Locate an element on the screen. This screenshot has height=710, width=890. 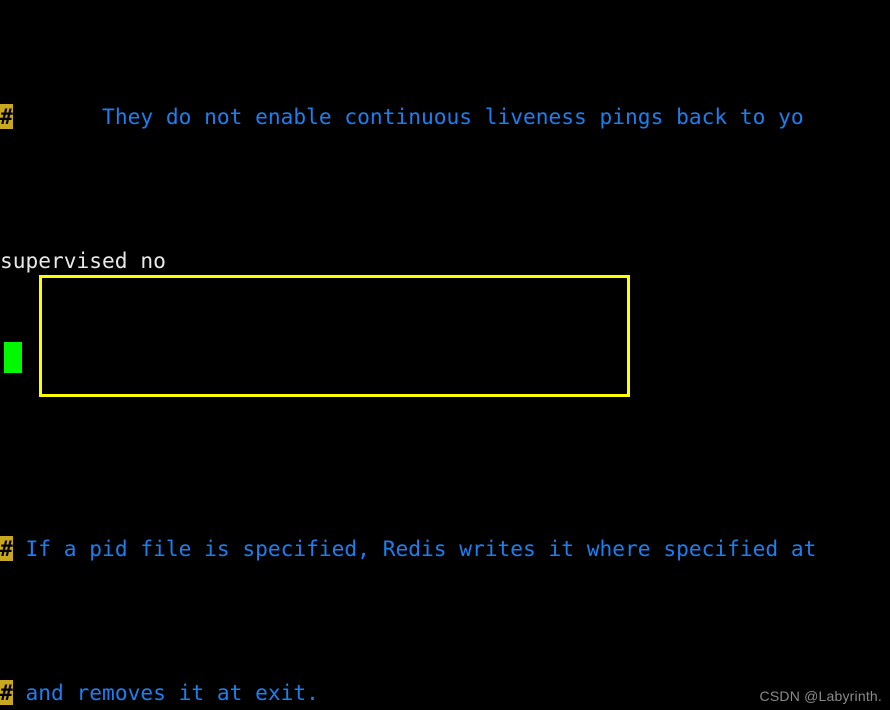
comment-text: and removes it at exit. is located at coordinates (165, 692).